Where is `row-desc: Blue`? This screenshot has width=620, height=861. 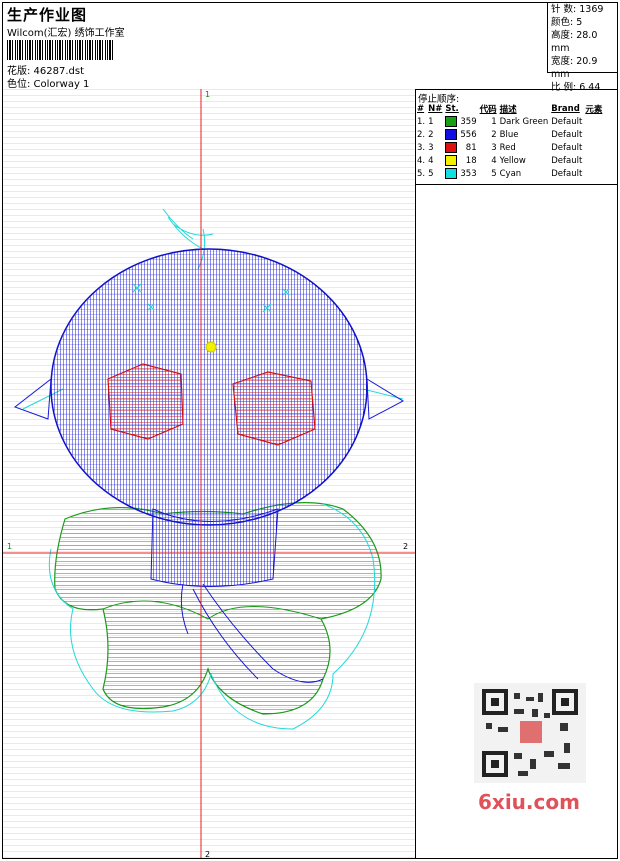
row-desc: Blue is located at coordinates (509, 134).